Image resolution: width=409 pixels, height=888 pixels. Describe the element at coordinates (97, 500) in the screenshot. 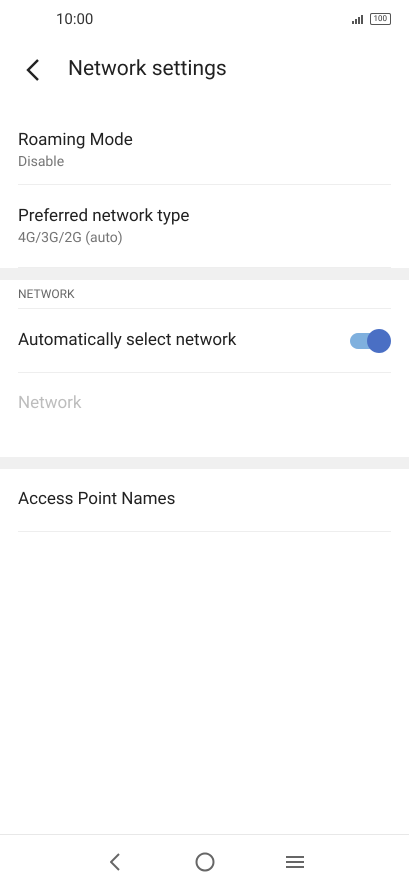

I see `setting-title: Access Point Names` at that location.